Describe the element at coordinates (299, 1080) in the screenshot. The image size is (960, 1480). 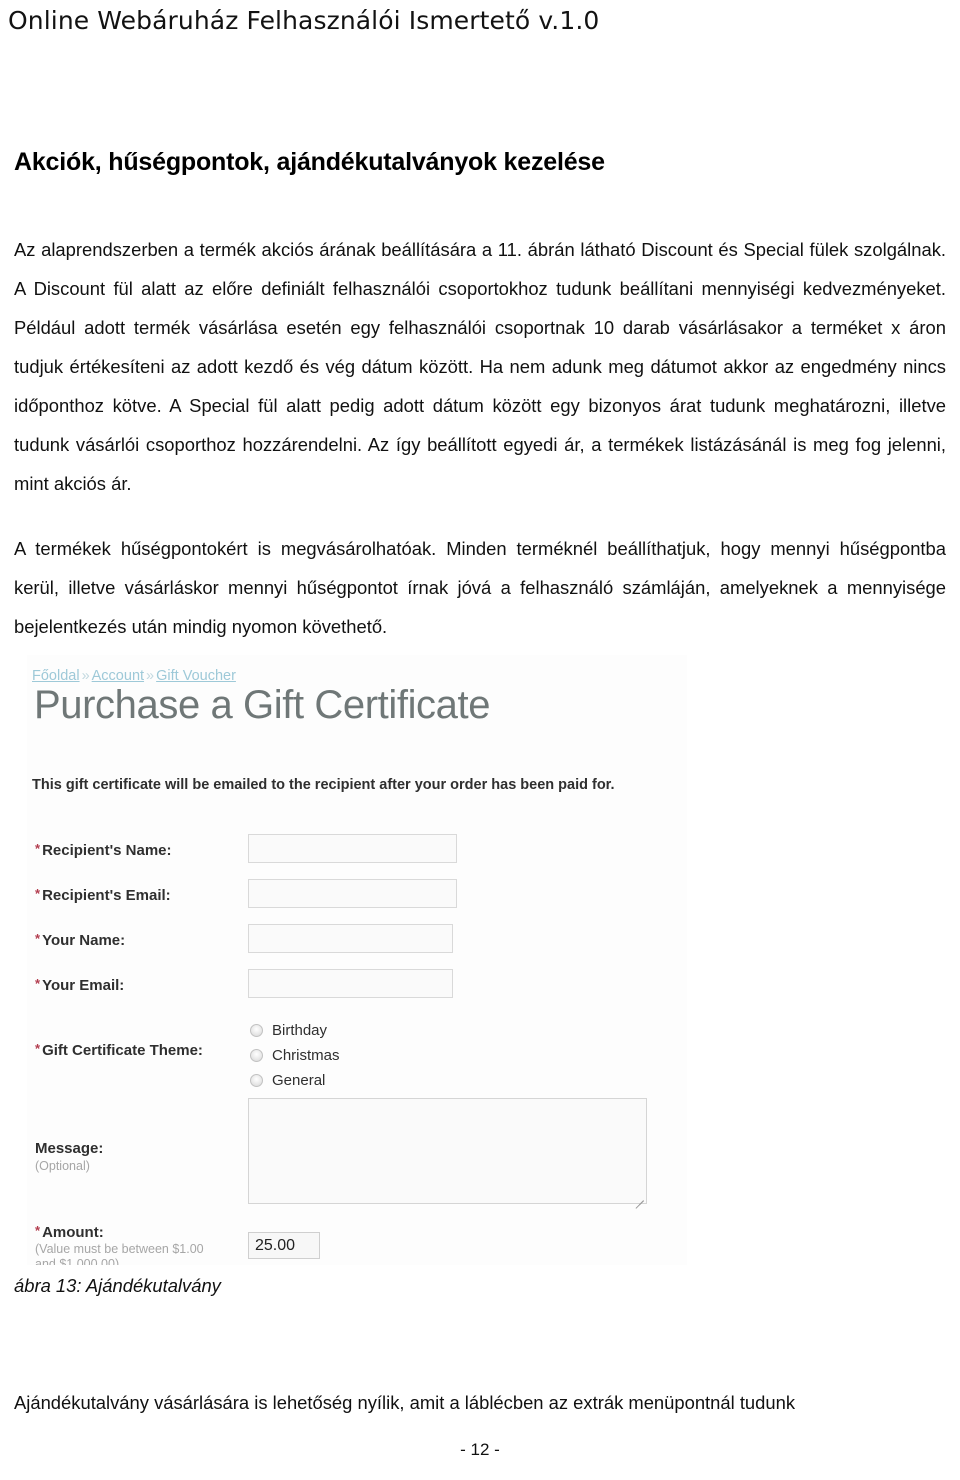
I see `radio-label: General` at that location.